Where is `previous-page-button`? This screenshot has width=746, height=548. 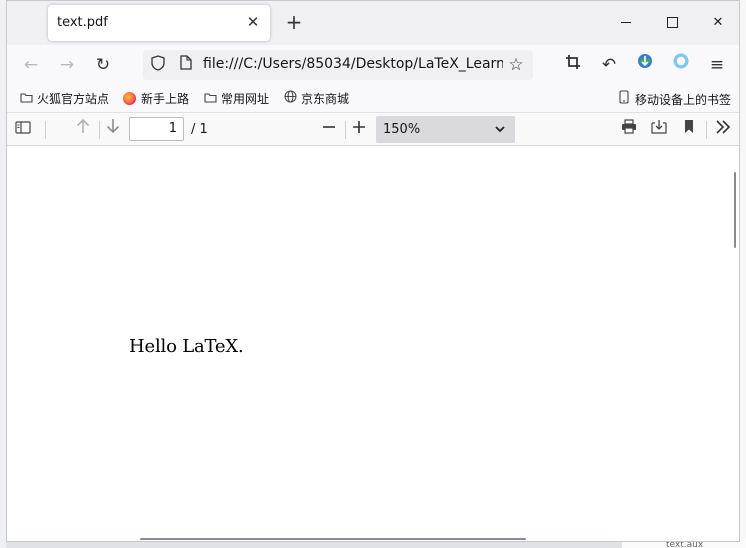
previous-page-button is located at coordinates (83, 129).